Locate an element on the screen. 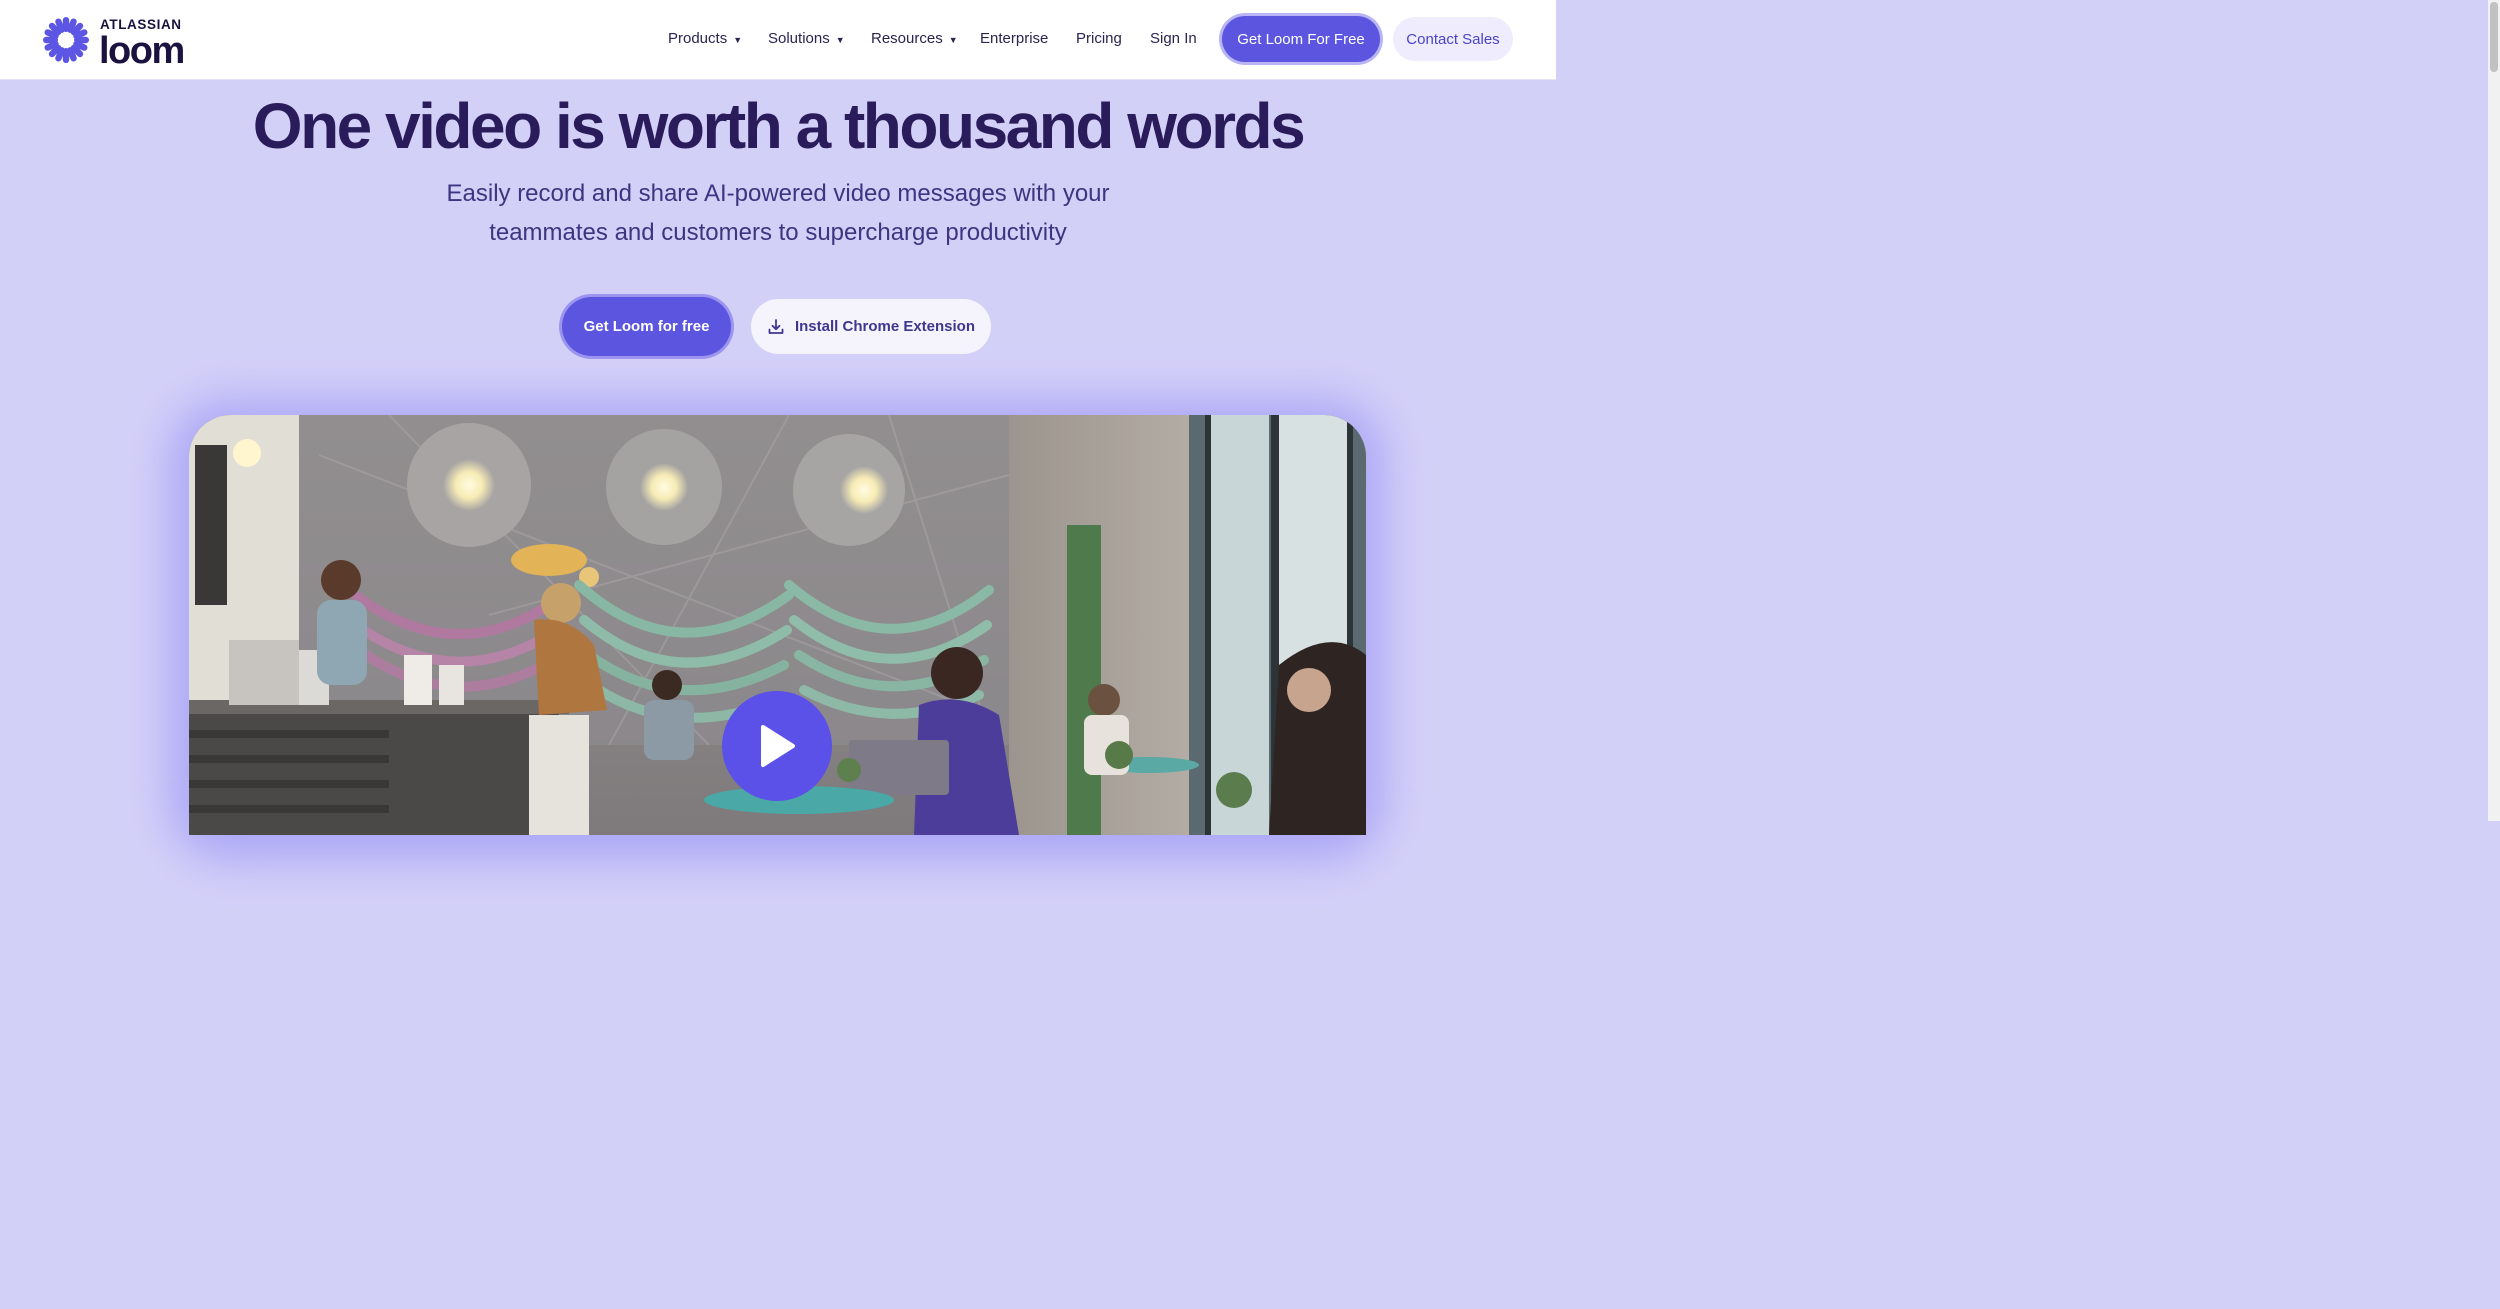  play-video-button is located at coordinates (777, 746).